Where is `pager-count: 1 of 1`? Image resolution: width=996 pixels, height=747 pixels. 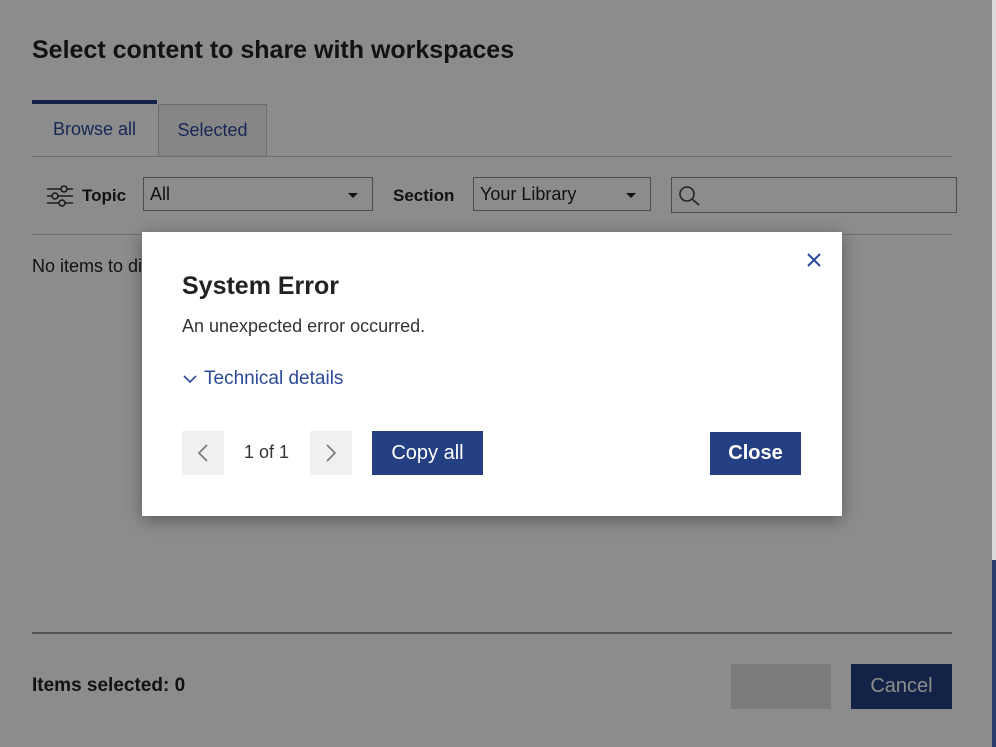 pager-count: 1 of 1 is located at coordinates (267, 452).